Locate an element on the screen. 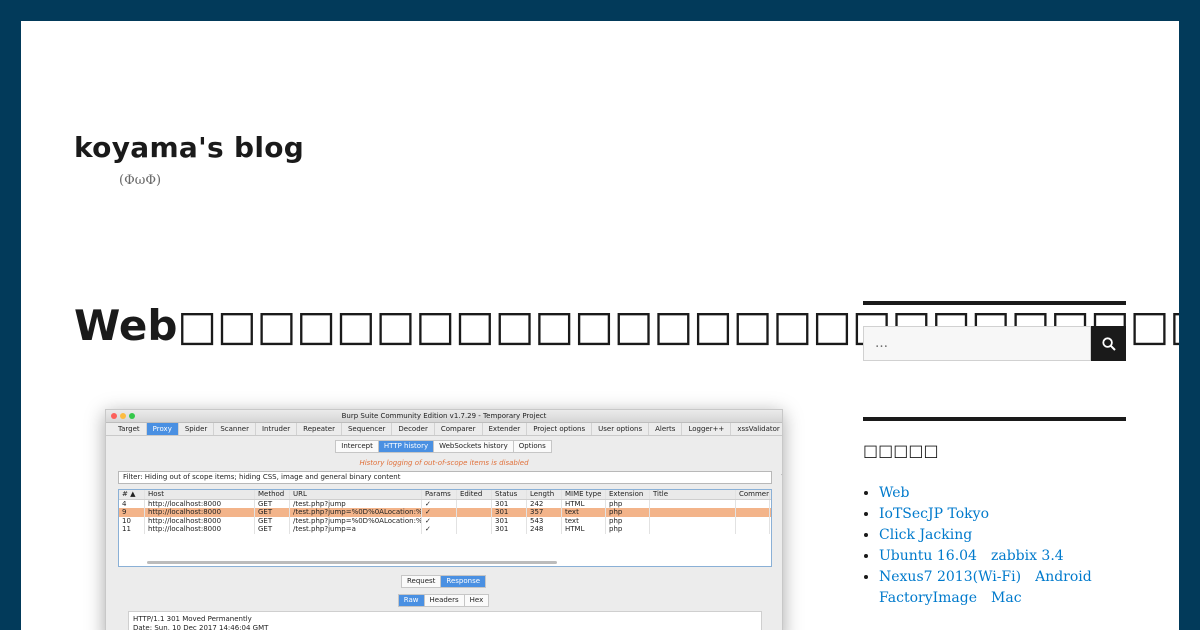 Image resolution: width=1200 pixels, height=630 pixels. minimize-dot-icon is located at coordinates (123, 416).